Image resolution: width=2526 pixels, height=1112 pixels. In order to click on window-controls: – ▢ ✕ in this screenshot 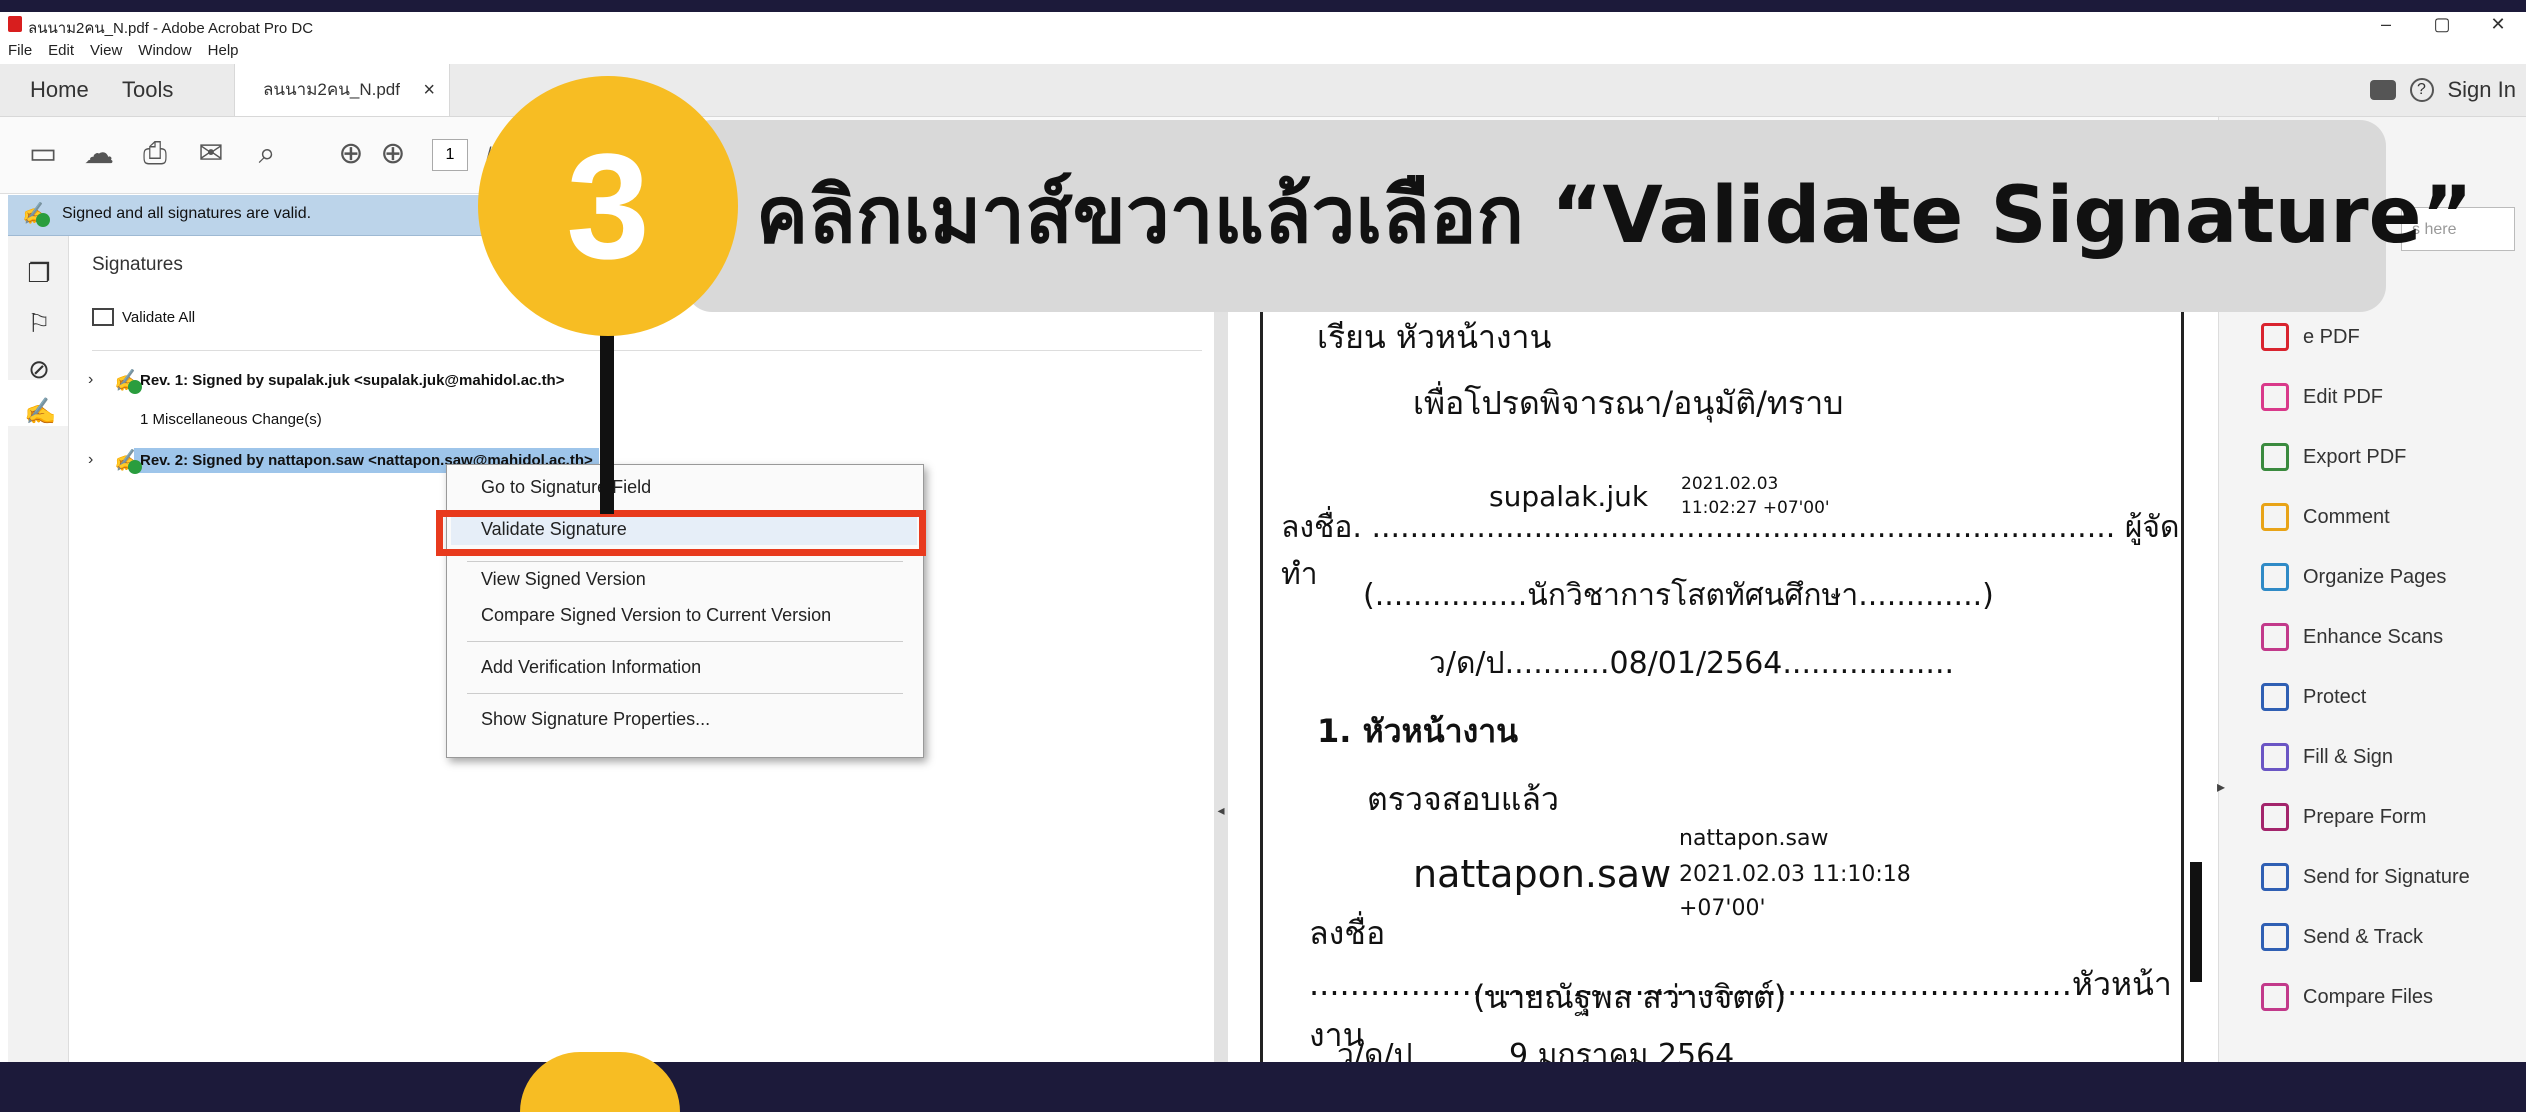, I will do `click(2442, 25)`.